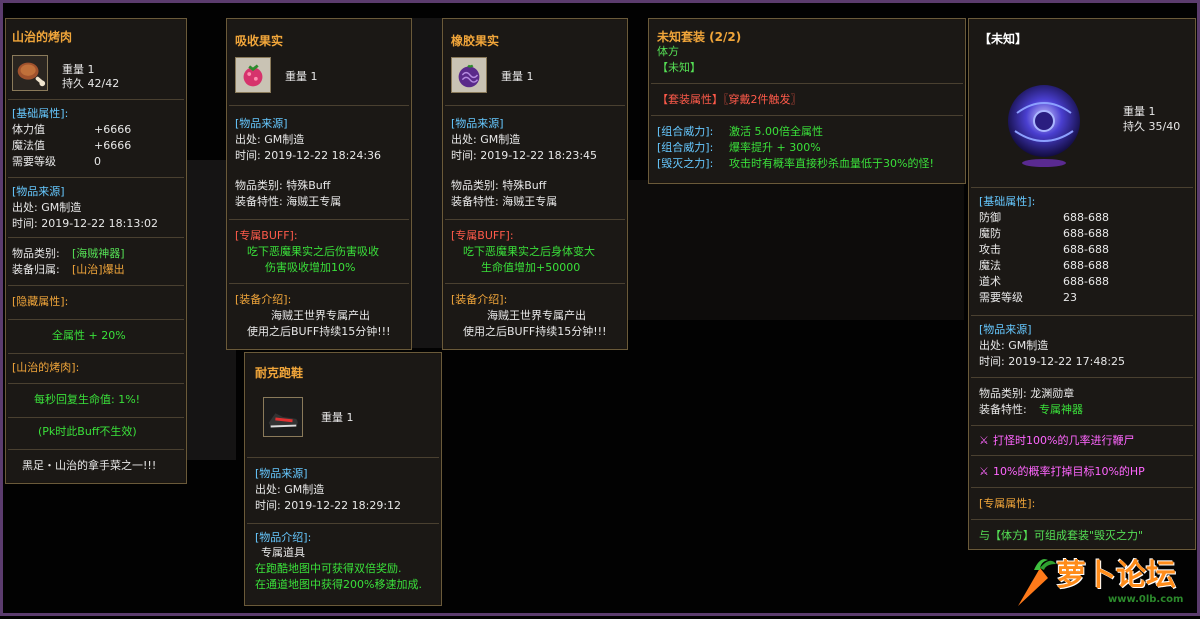  What do you see at coordinates (469, 75) in the screenshot?
I see `fruit-icon` at bounding box center [469, 75].